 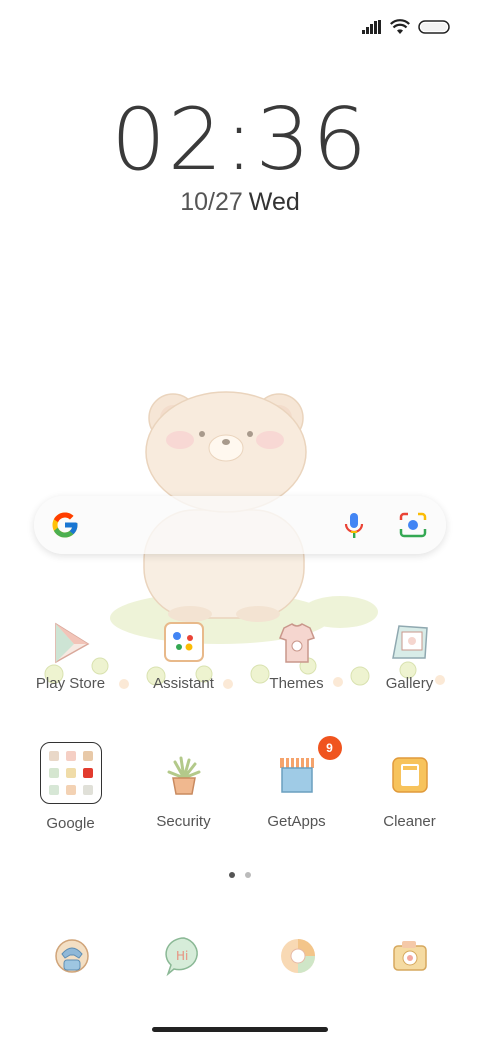 What do you see at coordinates (183, 821) in the screenshot?
I see `app-label: Security` at bounding box center [183, 821].